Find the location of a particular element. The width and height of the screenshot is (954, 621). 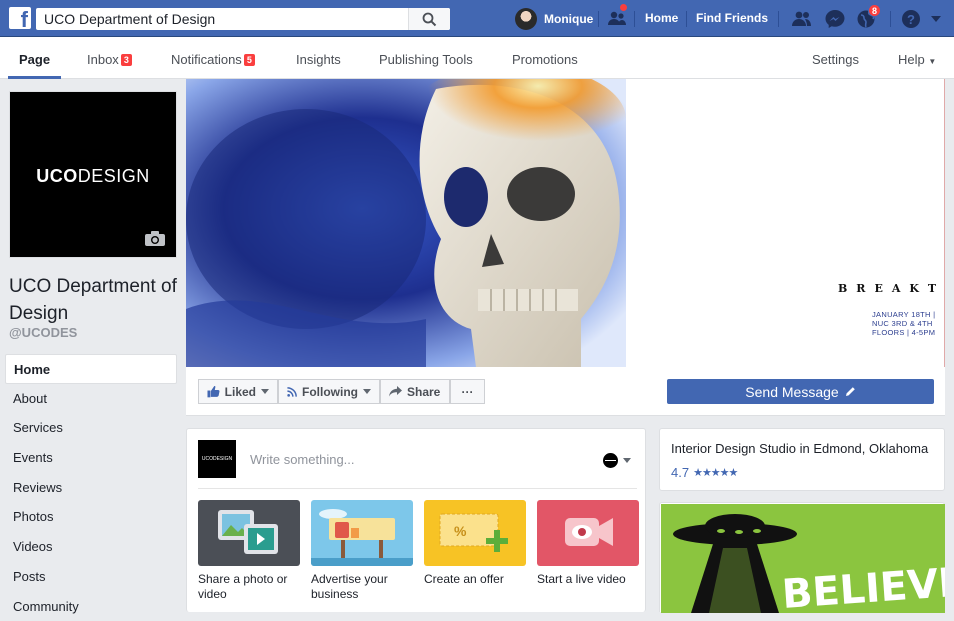

page-rating: 4.7 ★★★★★ is located at coordinates (704, 472).